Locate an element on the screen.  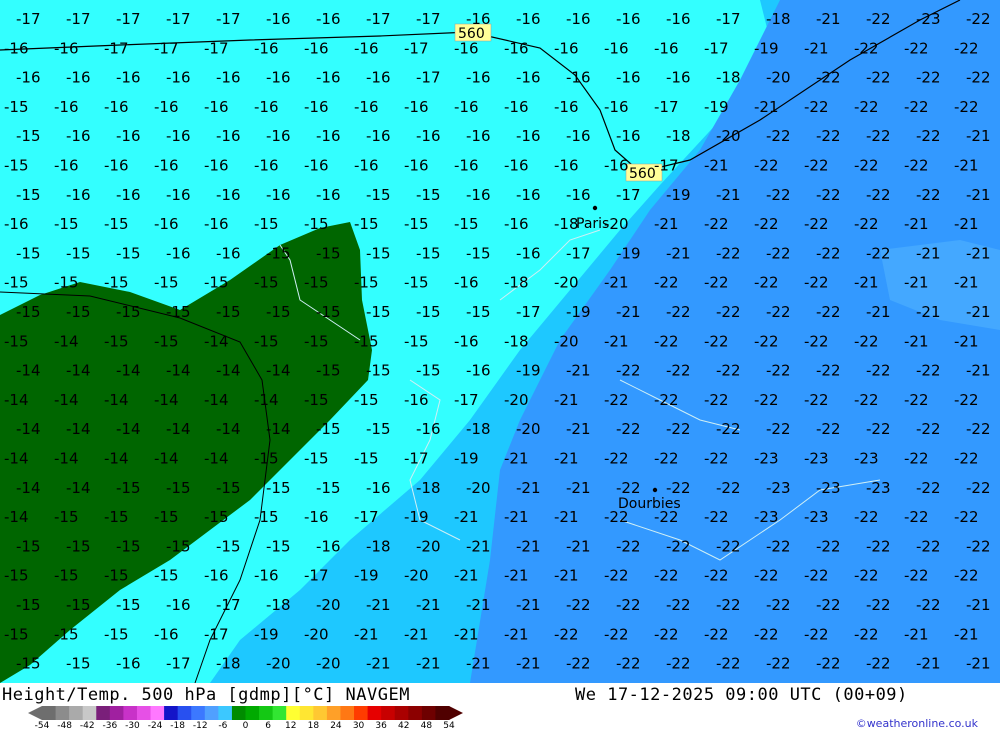
colorbar-tick-label: -54 is located at coordinates (42, 726).